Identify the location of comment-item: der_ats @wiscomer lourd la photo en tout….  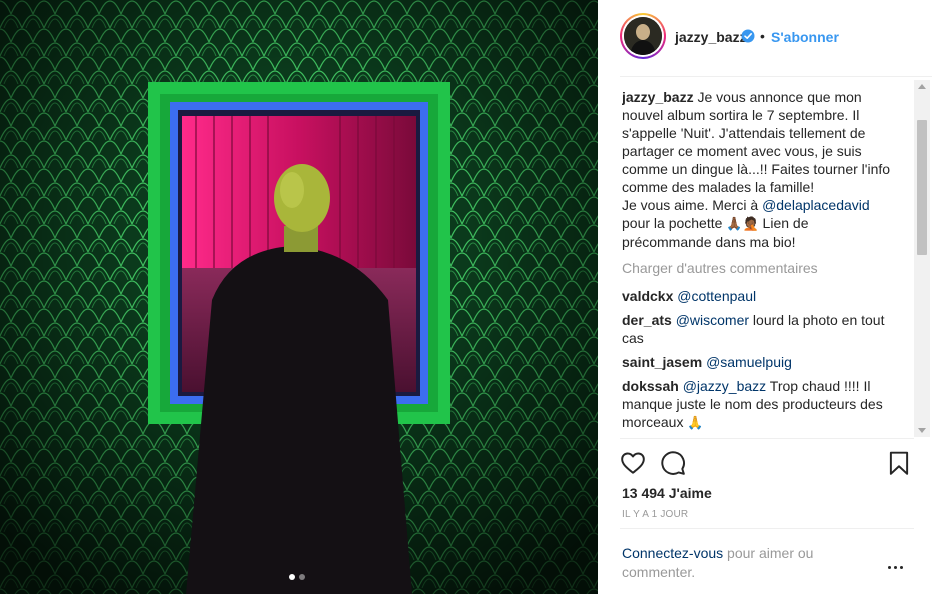
(759, 329).